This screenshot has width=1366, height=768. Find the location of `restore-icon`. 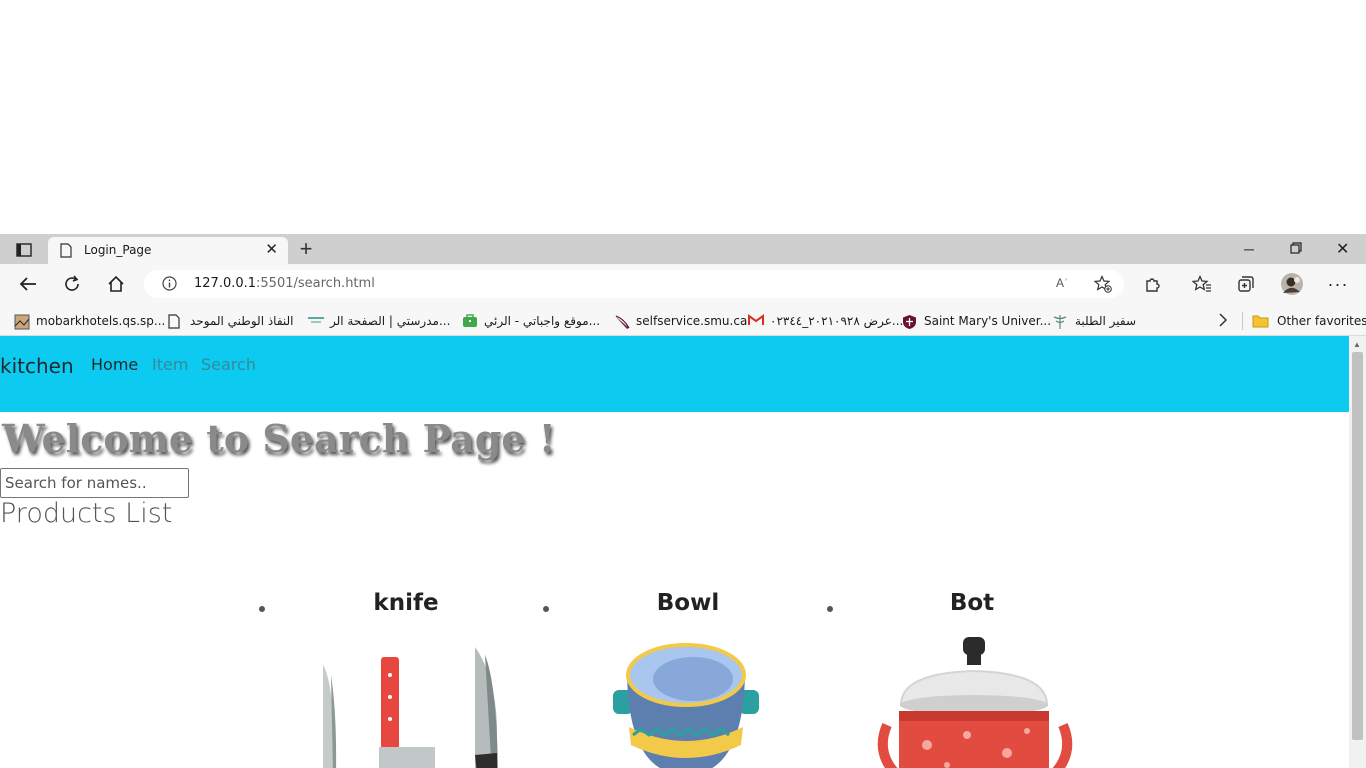

restore-icon is located at coordinates (1296, 249).